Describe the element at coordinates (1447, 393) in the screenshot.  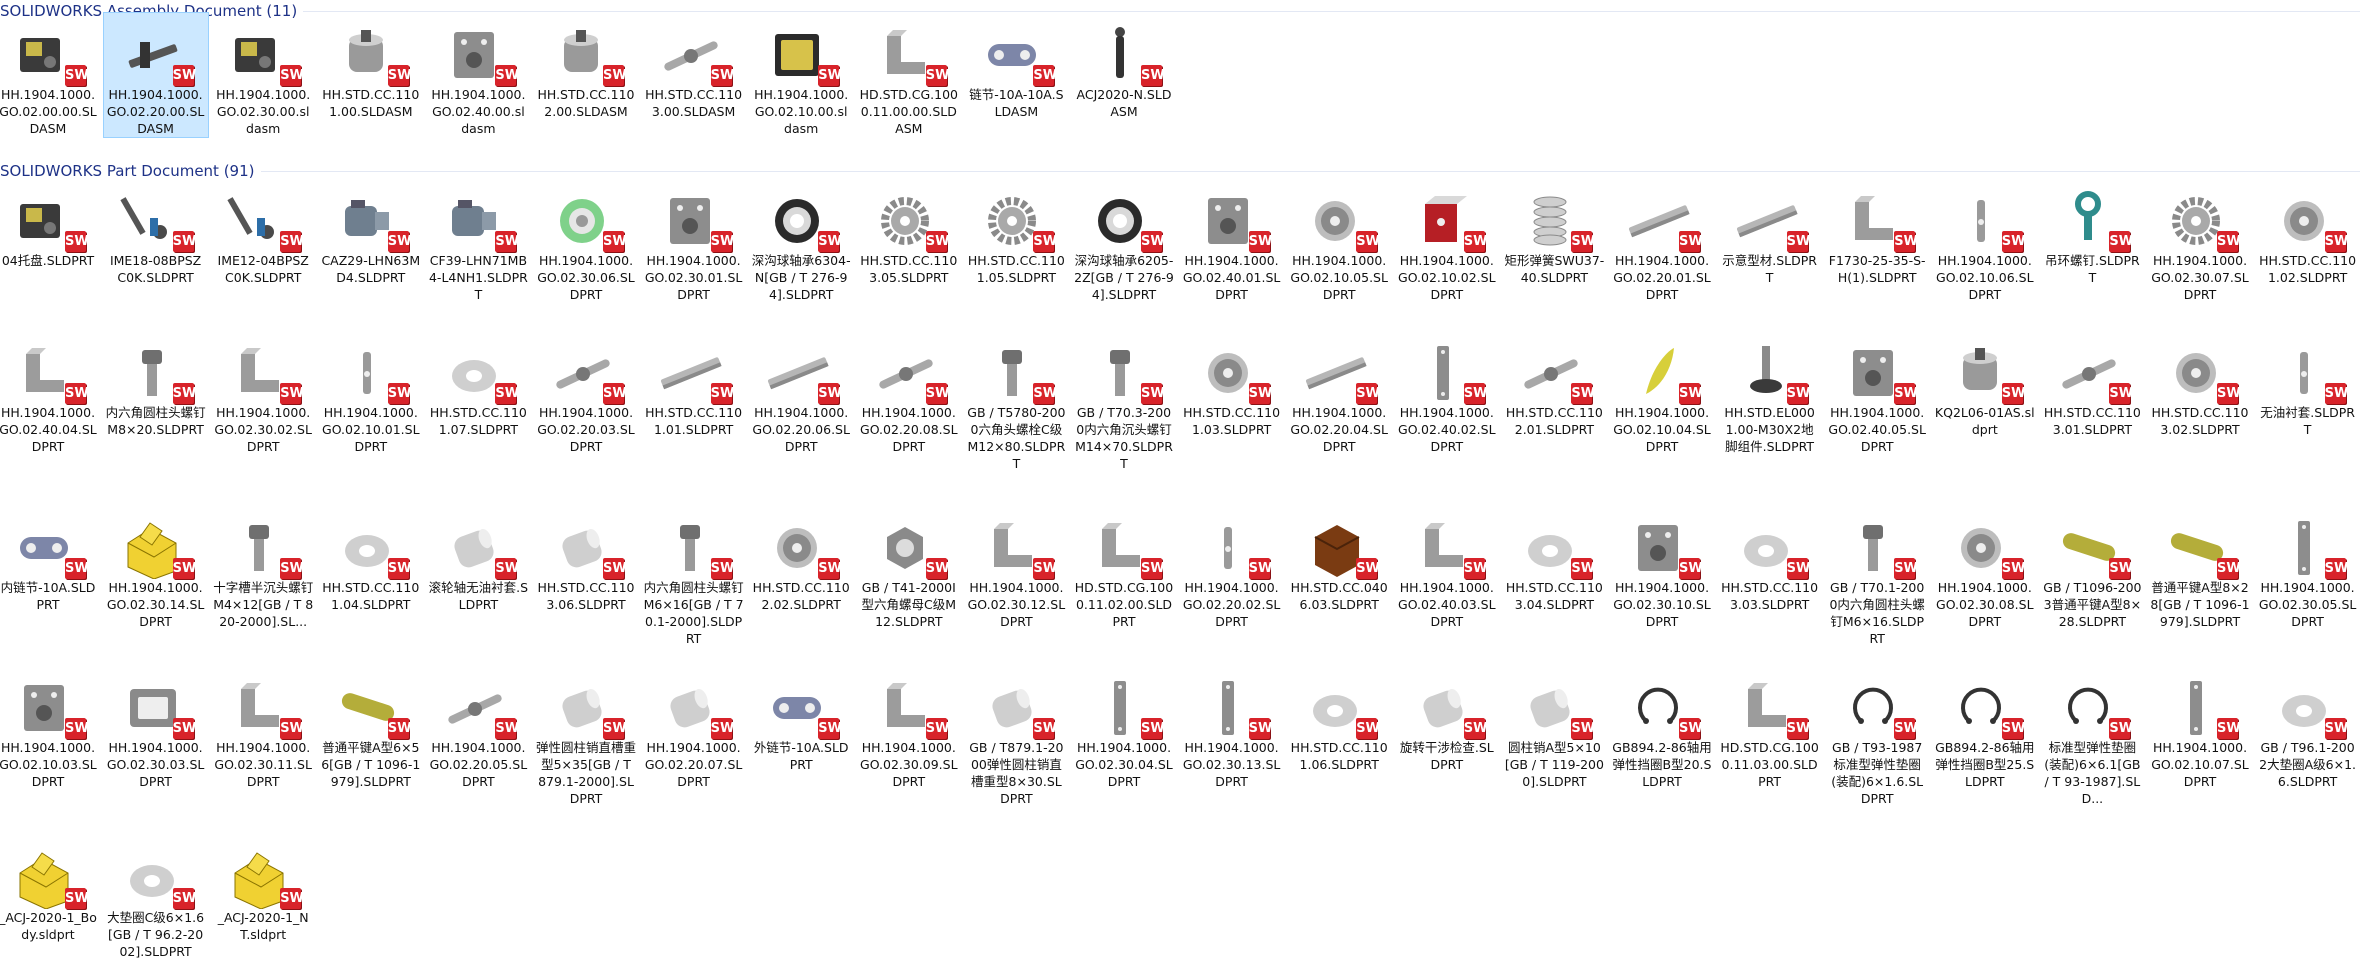
I see `file-item: SW HH.1904.1000.GO.02.40.02.SLDPRT` at that location.